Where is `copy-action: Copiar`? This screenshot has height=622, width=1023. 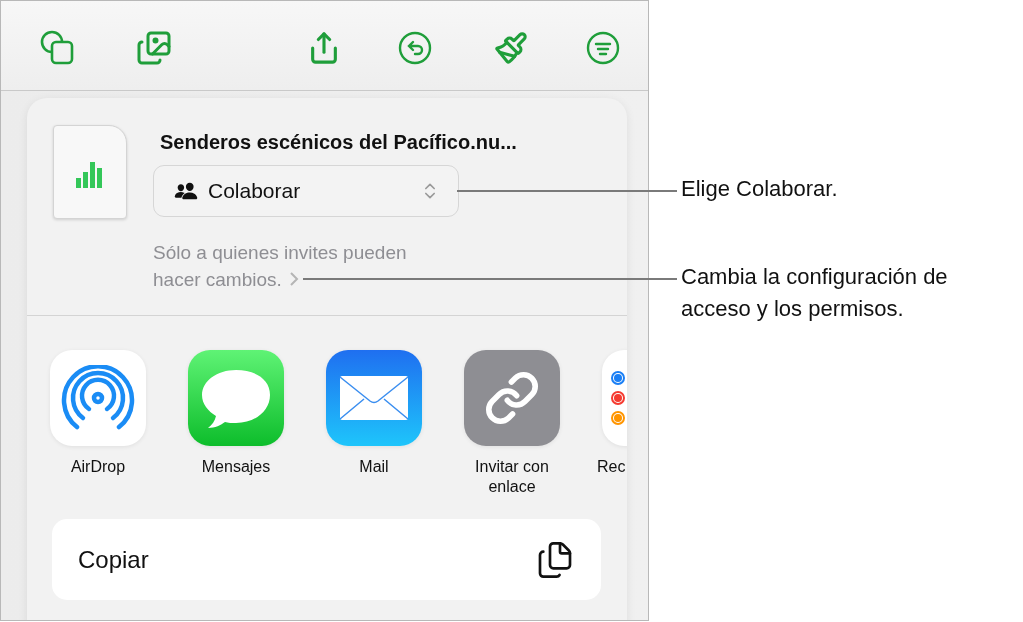 copy-action: Copiar is located at coordinates (326, 559).